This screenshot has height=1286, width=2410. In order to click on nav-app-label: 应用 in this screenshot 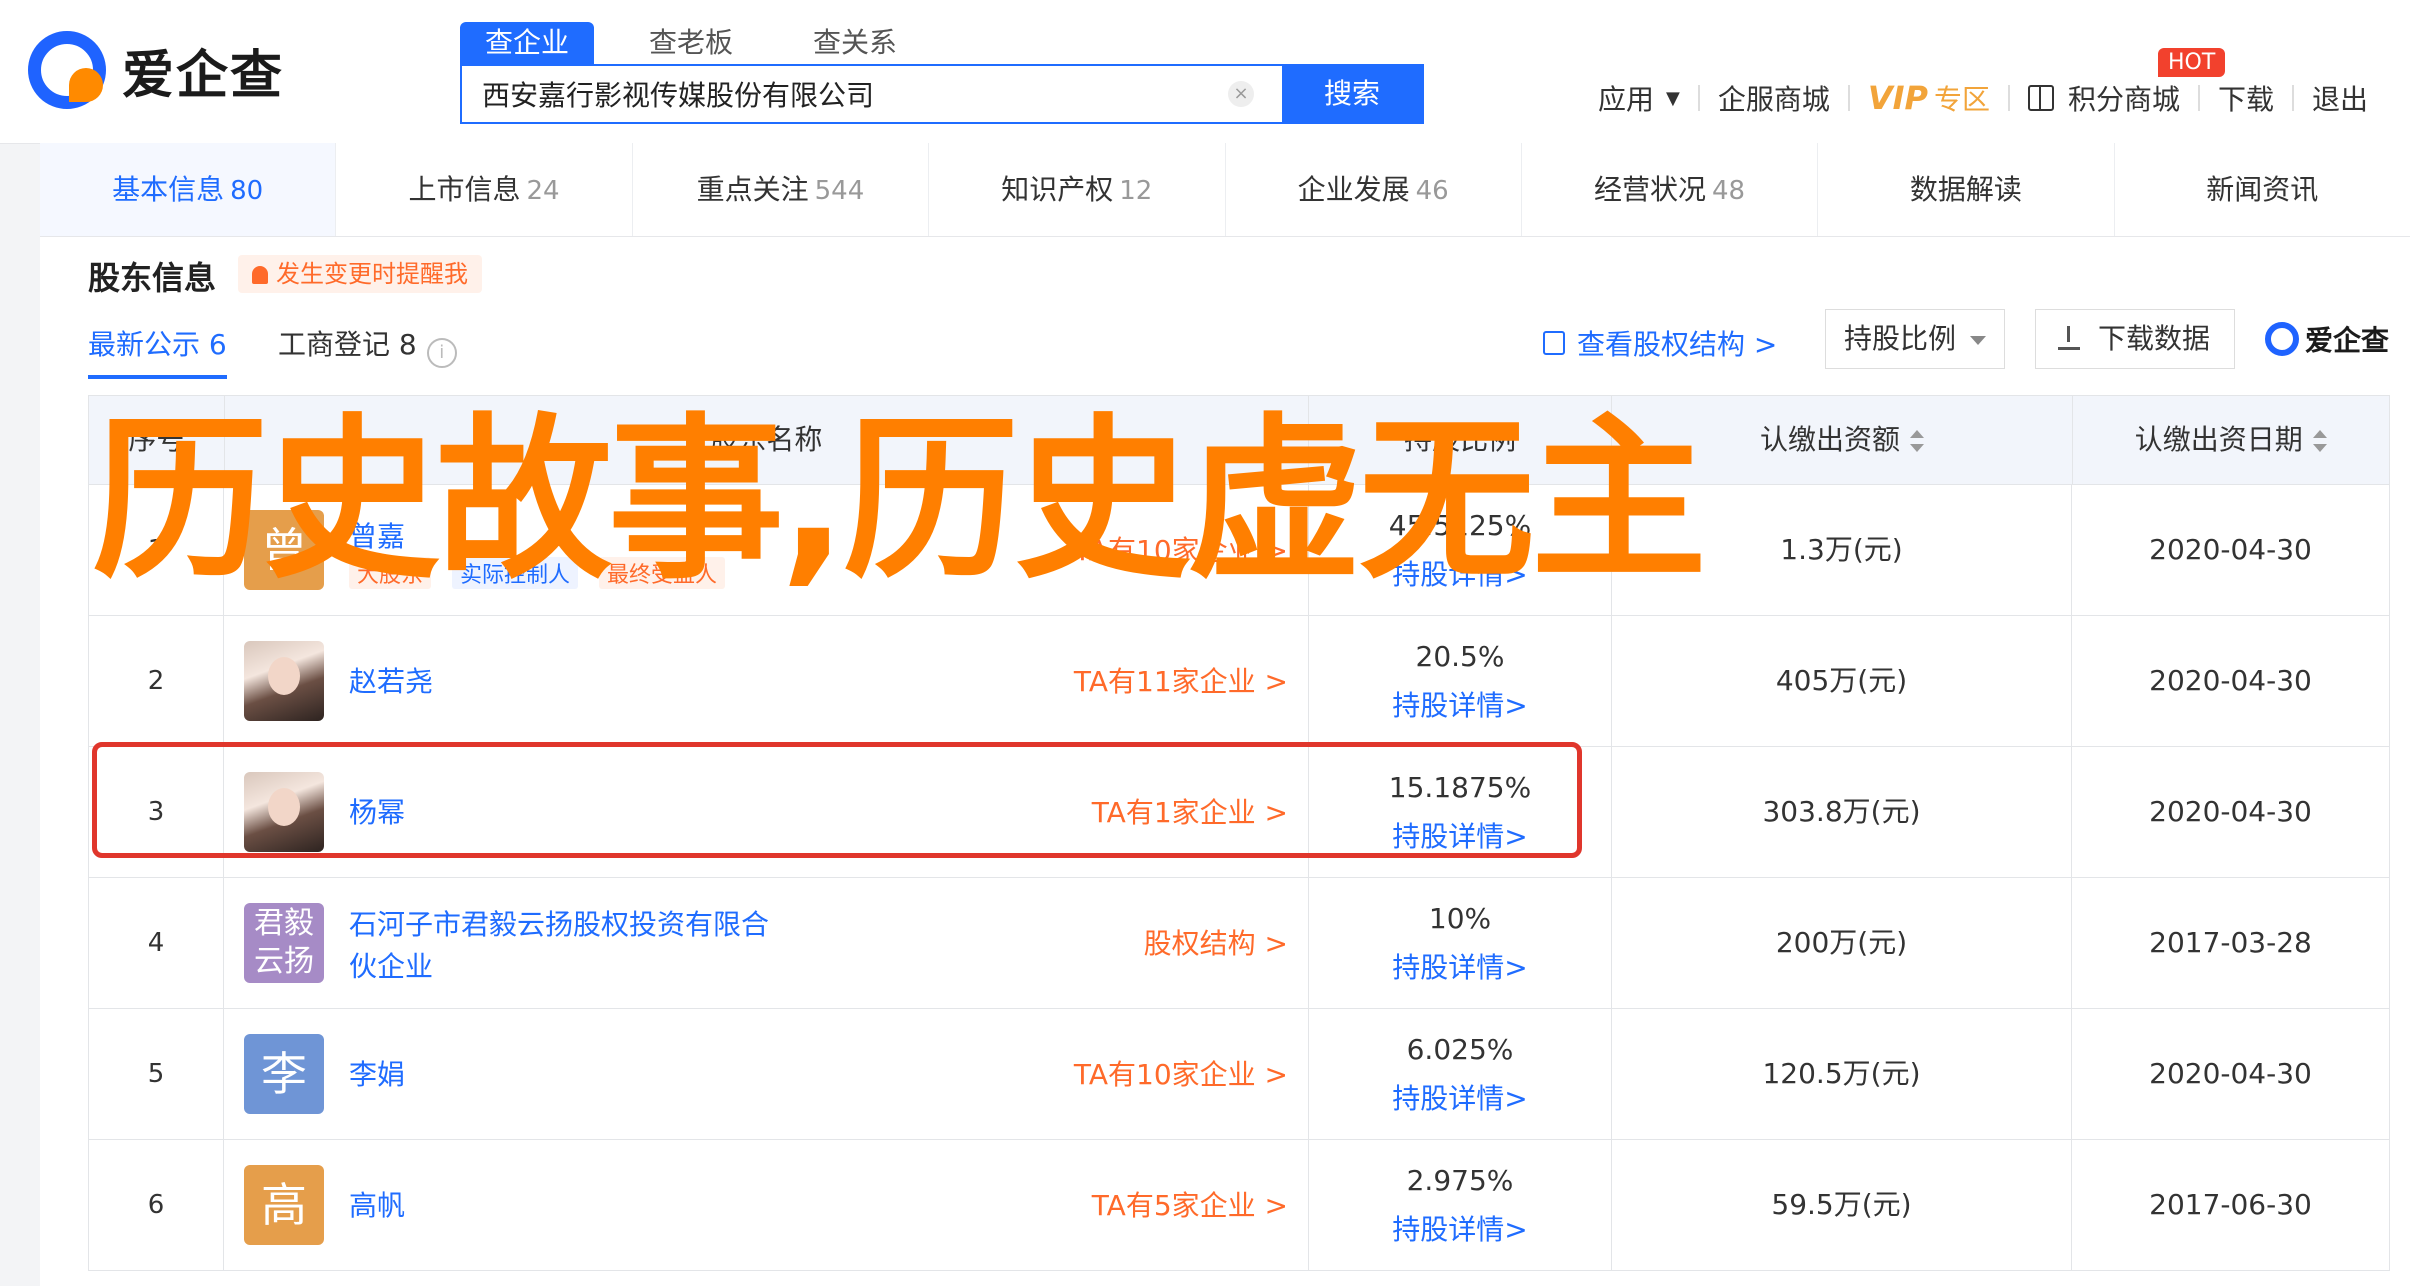, I will do `click(1626, 99)`.